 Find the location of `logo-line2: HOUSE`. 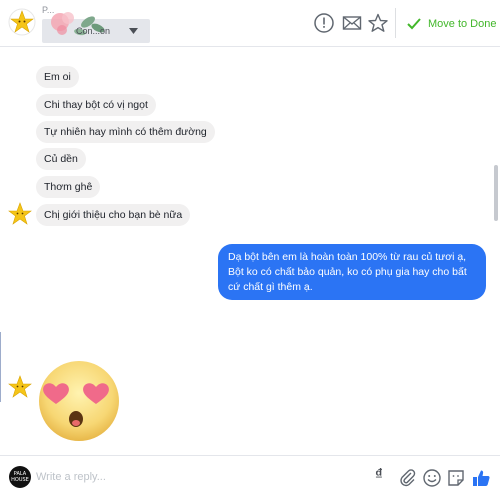

logo-line2: HOUSE is located at coordinates (20, 480).